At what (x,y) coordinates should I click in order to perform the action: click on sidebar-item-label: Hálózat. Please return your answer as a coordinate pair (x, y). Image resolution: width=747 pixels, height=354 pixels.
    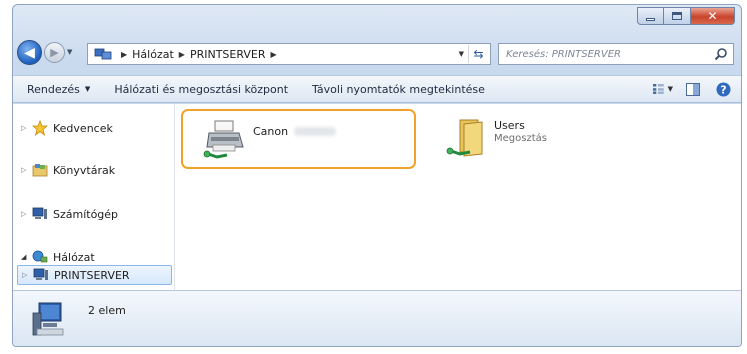
    Looking at the image, I should click on (74, 257).